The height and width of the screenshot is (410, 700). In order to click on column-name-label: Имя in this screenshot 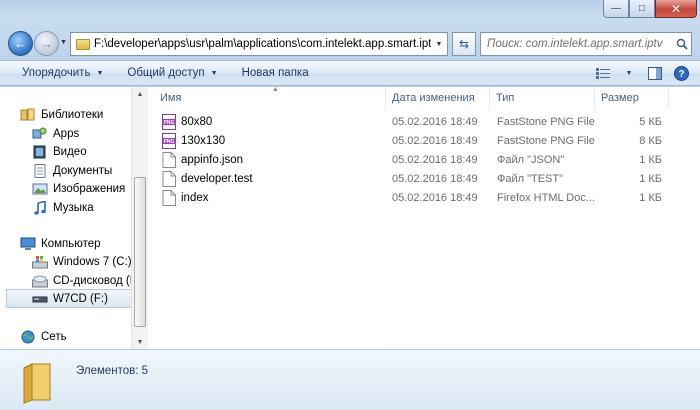, I will do `click(171, 98)`.